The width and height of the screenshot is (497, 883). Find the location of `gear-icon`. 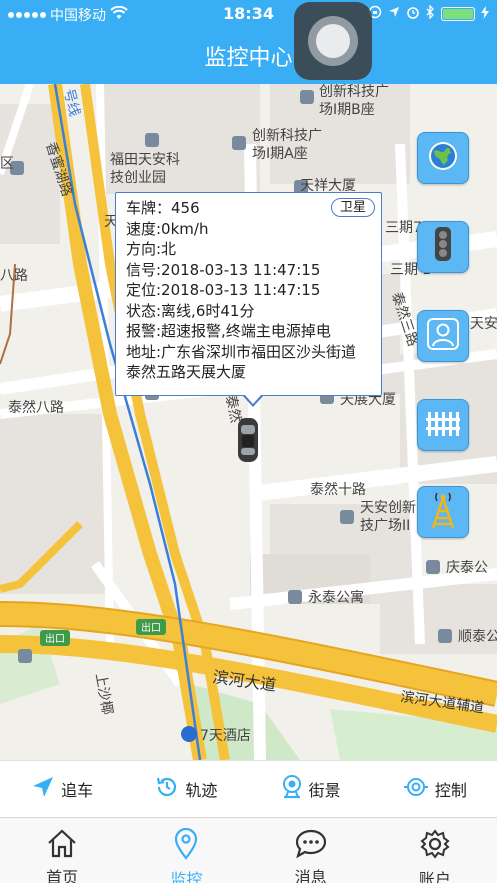

gear-icon is located at coordinates (435, 846).